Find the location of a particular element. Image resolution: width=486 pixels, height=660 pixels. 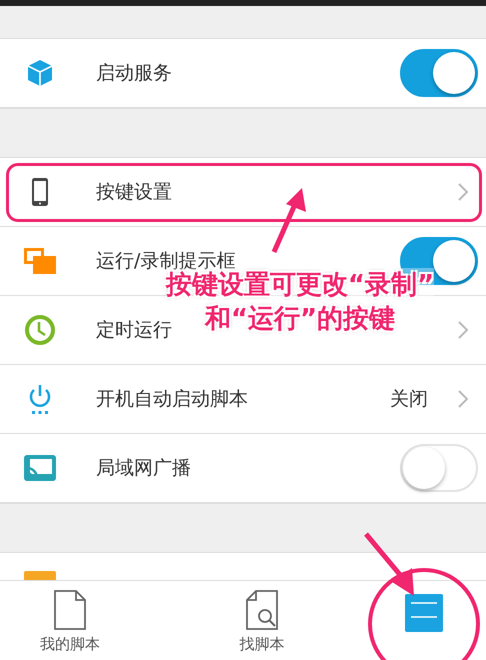

document-icon is located at coordinates (70, 610).